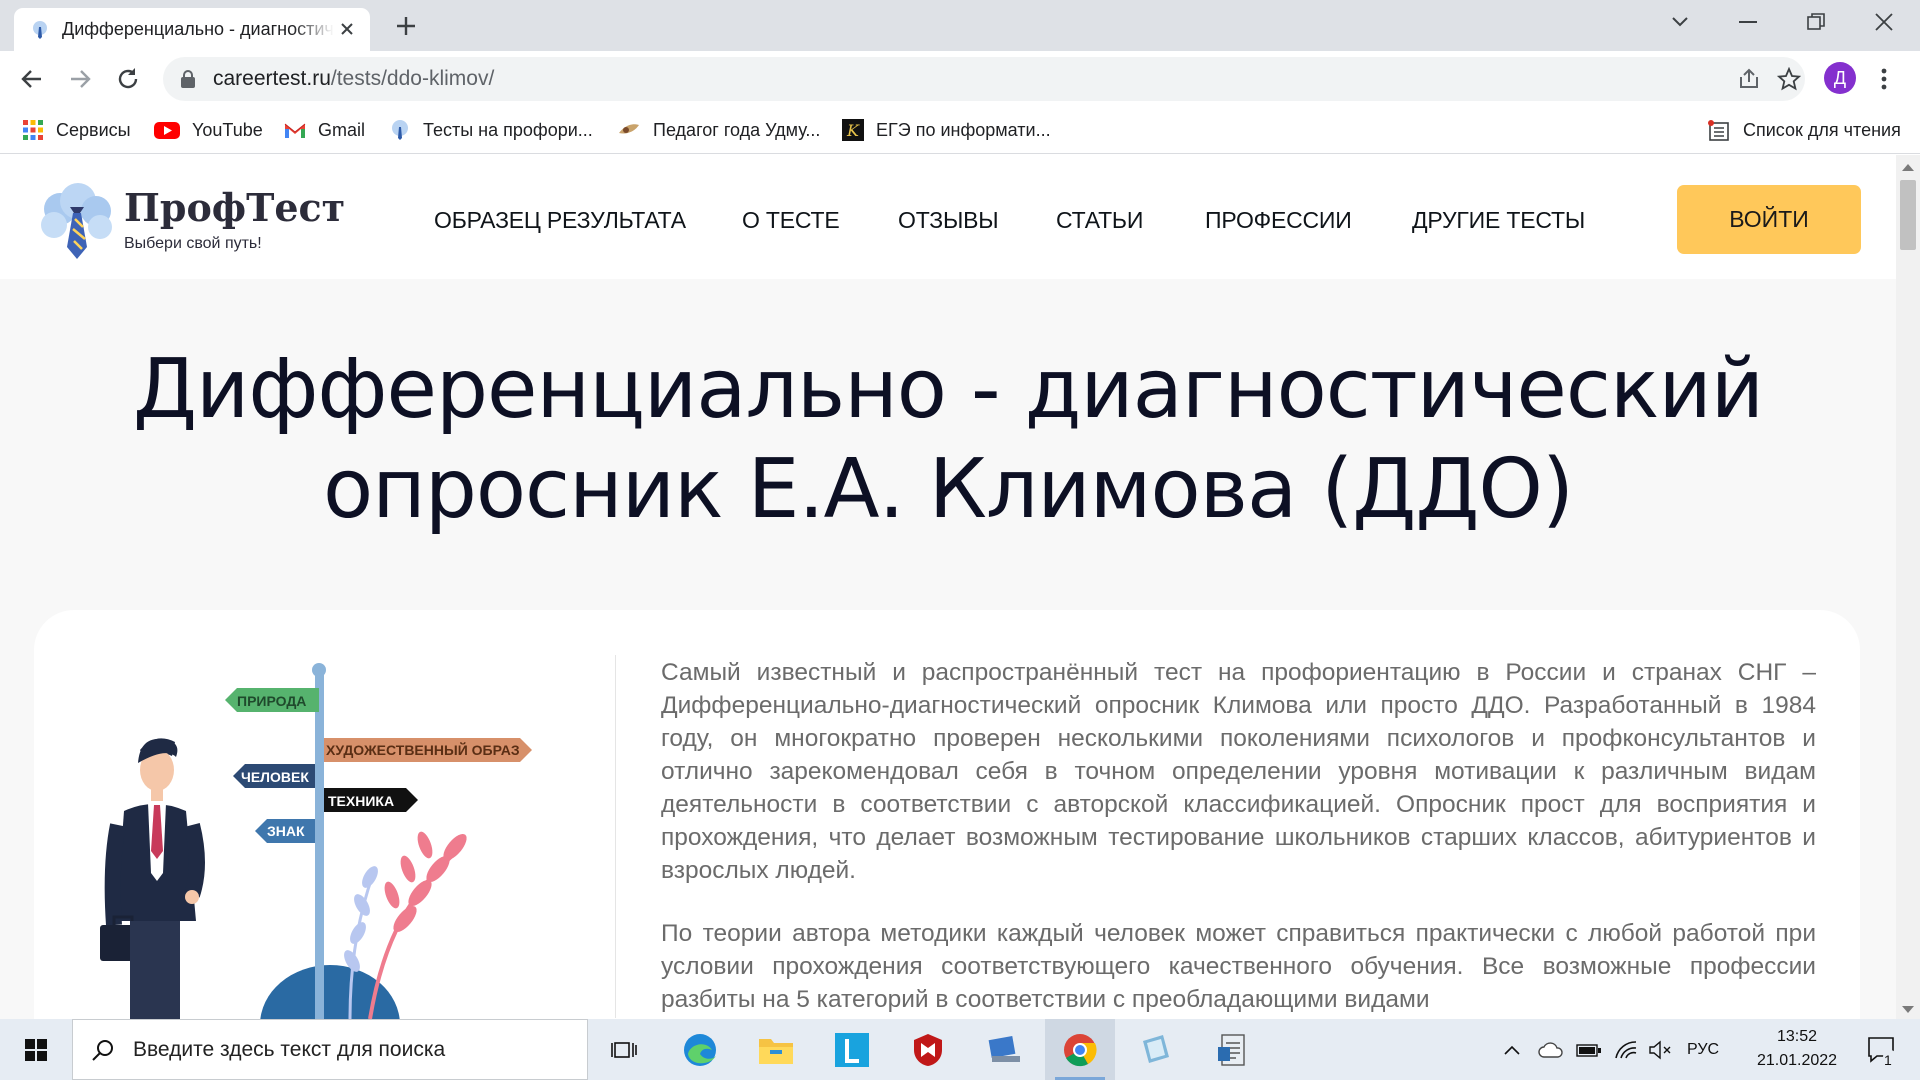 This screenshot has width=1920, height=1080. I want to click on task-view-icon, so click(624, 1049).